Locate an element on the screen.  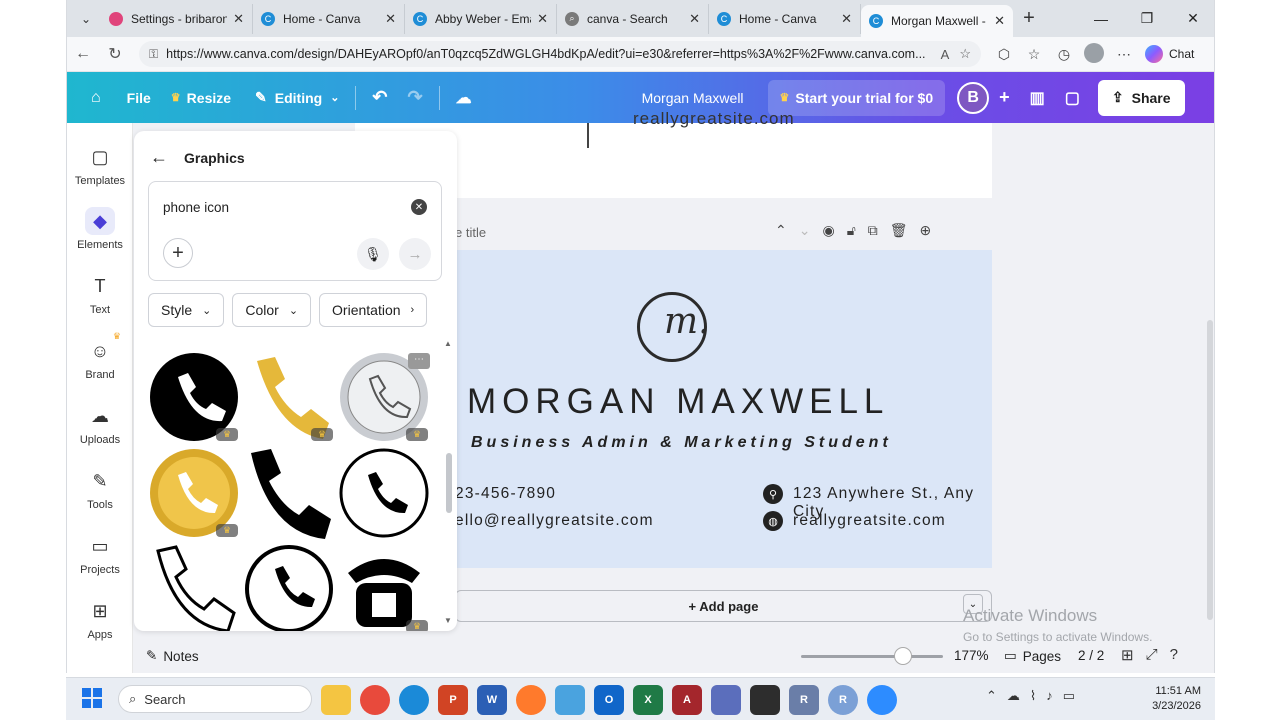
add-icon: + is located at coordinates (178, 253).